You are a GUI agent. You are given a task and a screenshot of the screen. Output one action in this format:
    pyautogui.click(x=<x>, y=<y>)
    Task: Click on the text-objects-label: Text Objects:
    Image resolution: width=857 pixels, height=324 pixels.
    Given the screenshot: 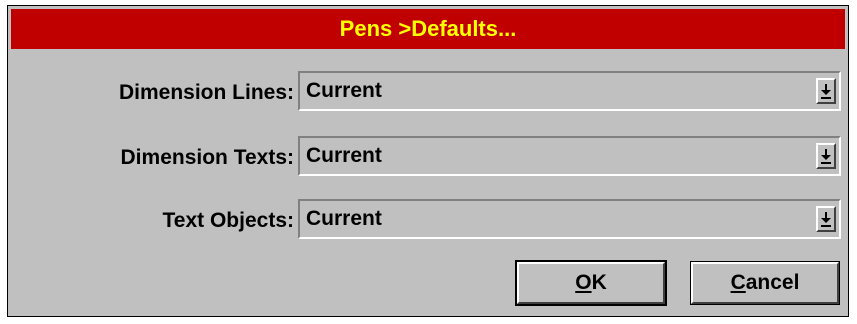 What is the action you would take?
    pyautogui.click(x=228, y=220)
    